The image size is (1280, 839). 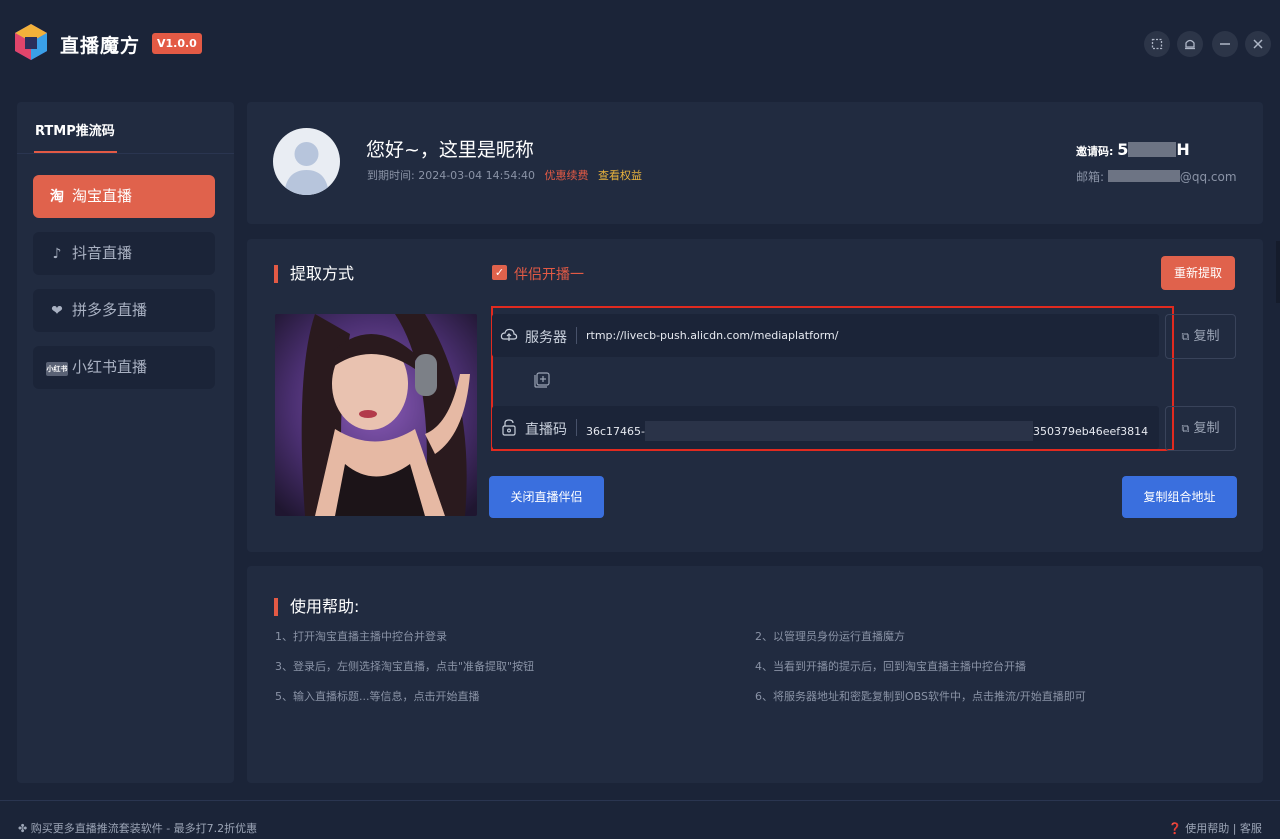 What do you see at coordinates (1251, 828) in the screenshot?
I see `footer-service-link: 客服` at bounding box center [1251, 828].